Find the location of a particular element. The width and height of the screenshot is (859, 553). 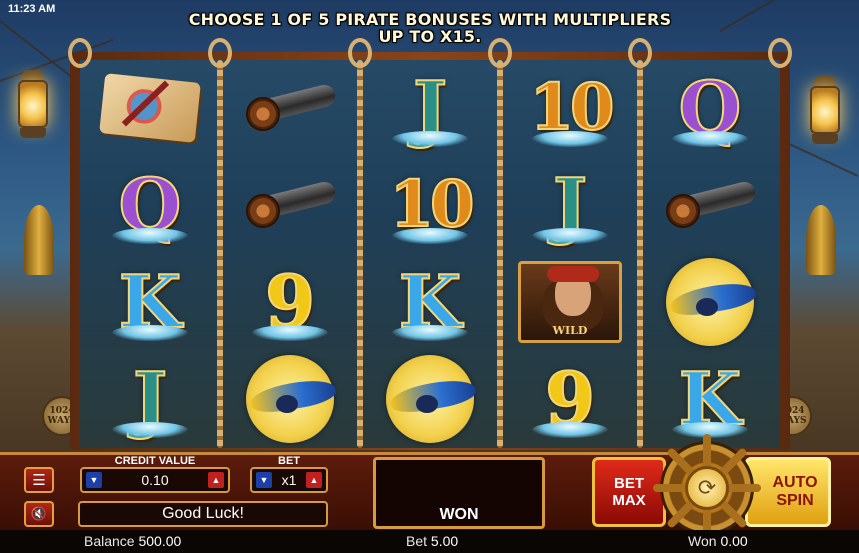

balance-readout: Balance 500.00 is located at coordinates (132, 541).